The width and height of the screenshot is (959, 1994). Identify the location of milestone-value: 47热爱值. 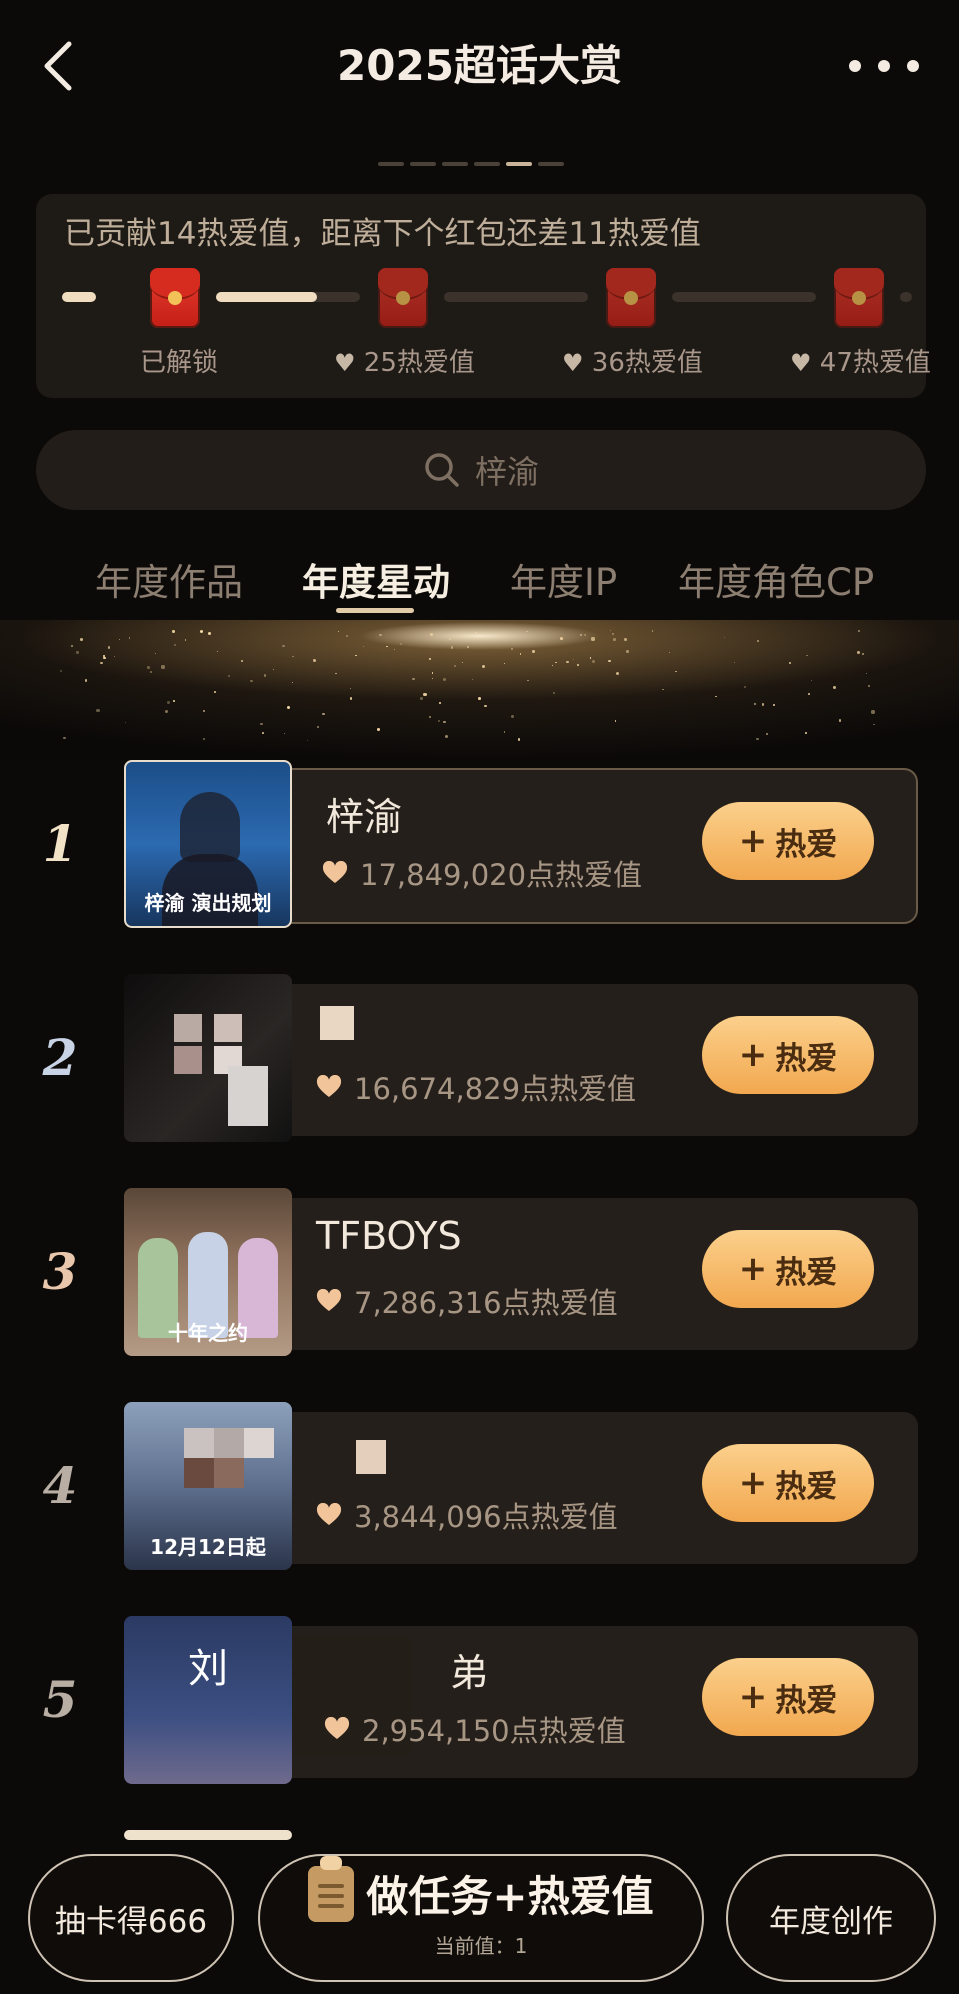
(875, 363).